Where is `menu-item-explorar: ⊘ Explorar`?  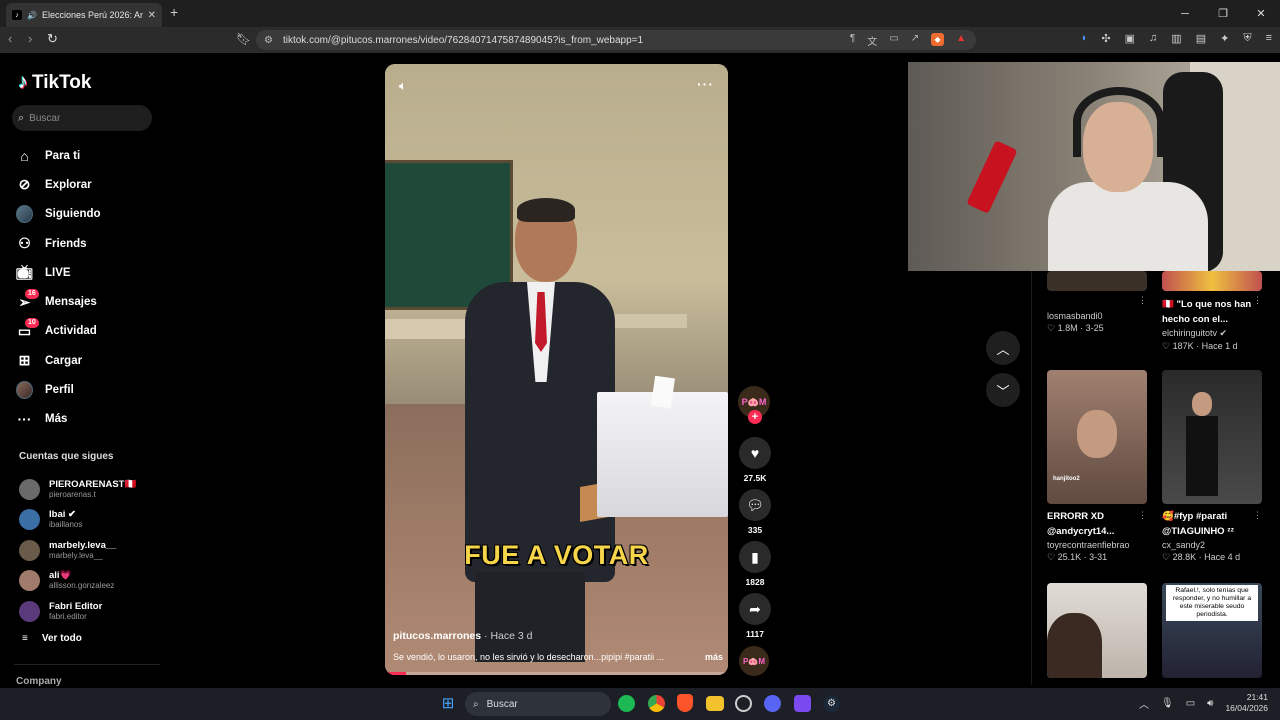 menu-item-explorar: ⊘ Explorar is located at coordinates (58, 184).